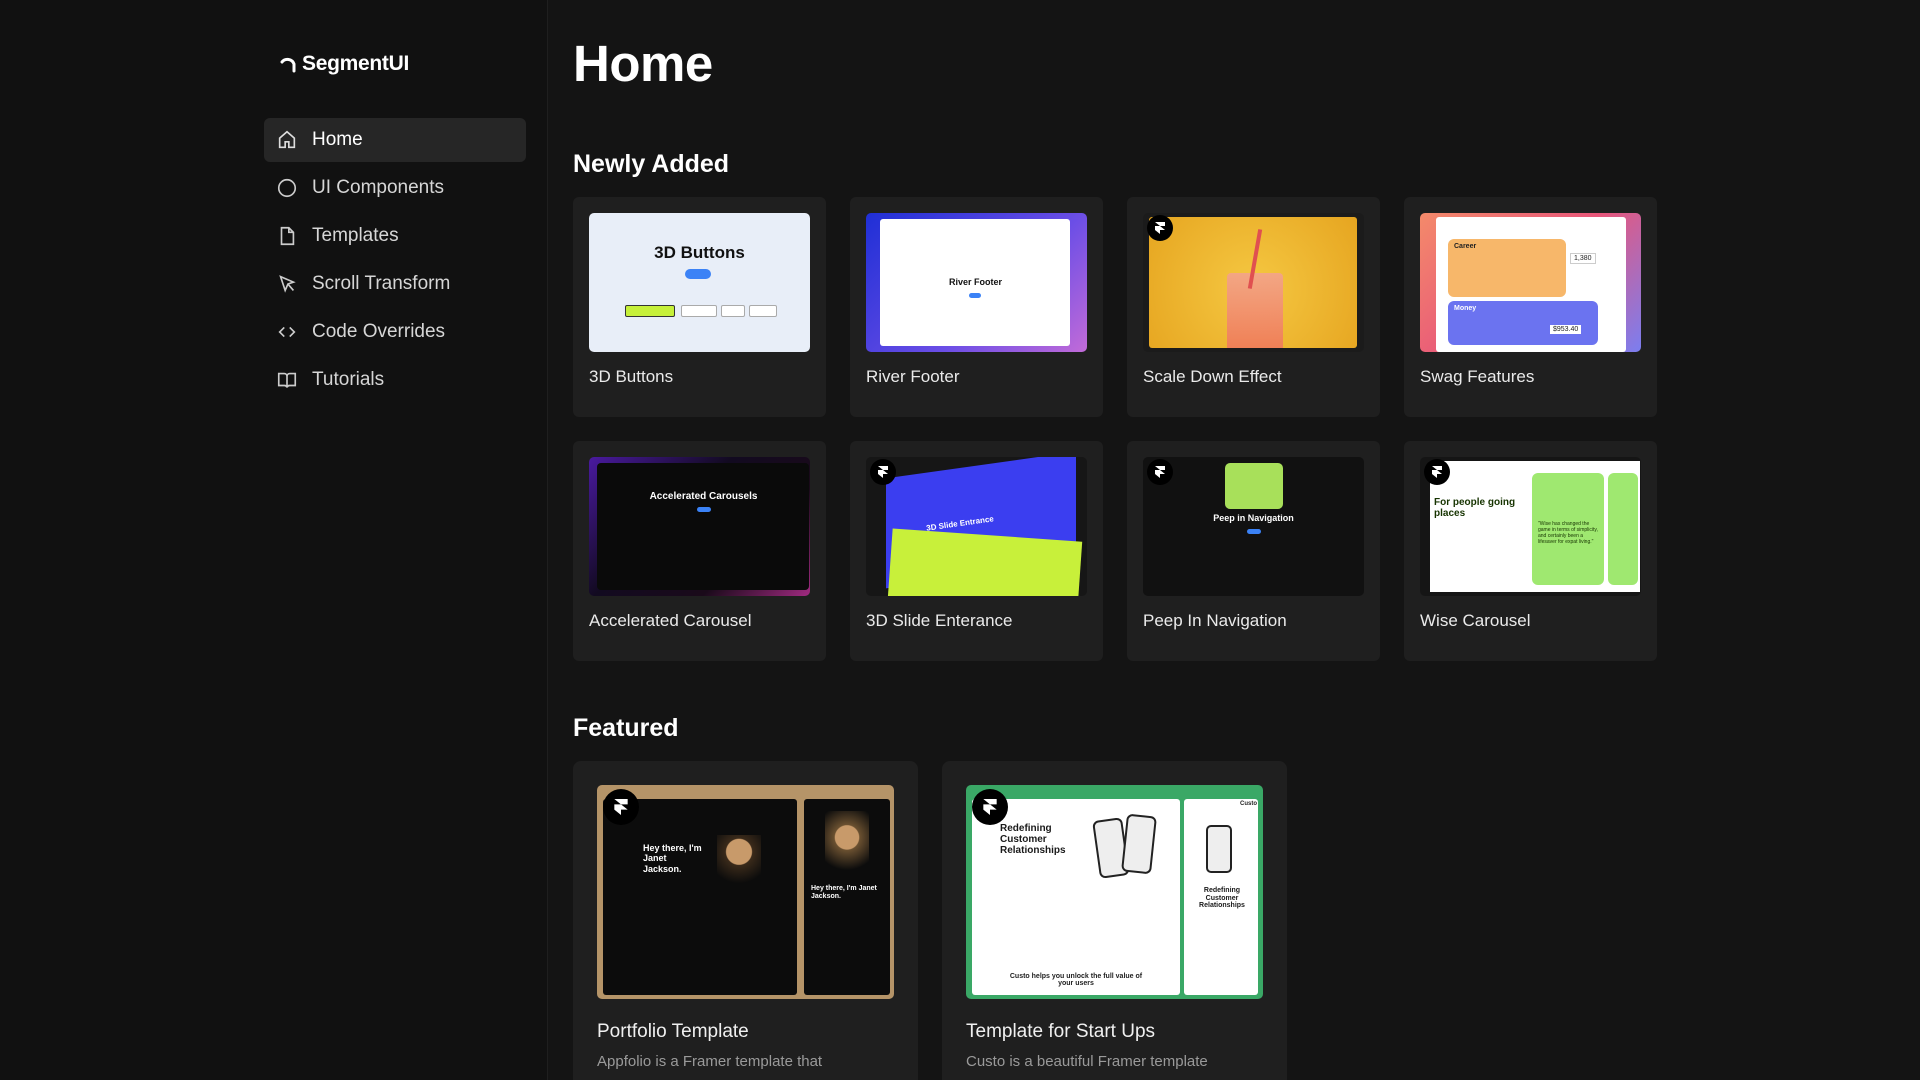 The width and height of the screenshot is (1920, 1080). I want to click on card-thumbnail, so click(1253, 282).